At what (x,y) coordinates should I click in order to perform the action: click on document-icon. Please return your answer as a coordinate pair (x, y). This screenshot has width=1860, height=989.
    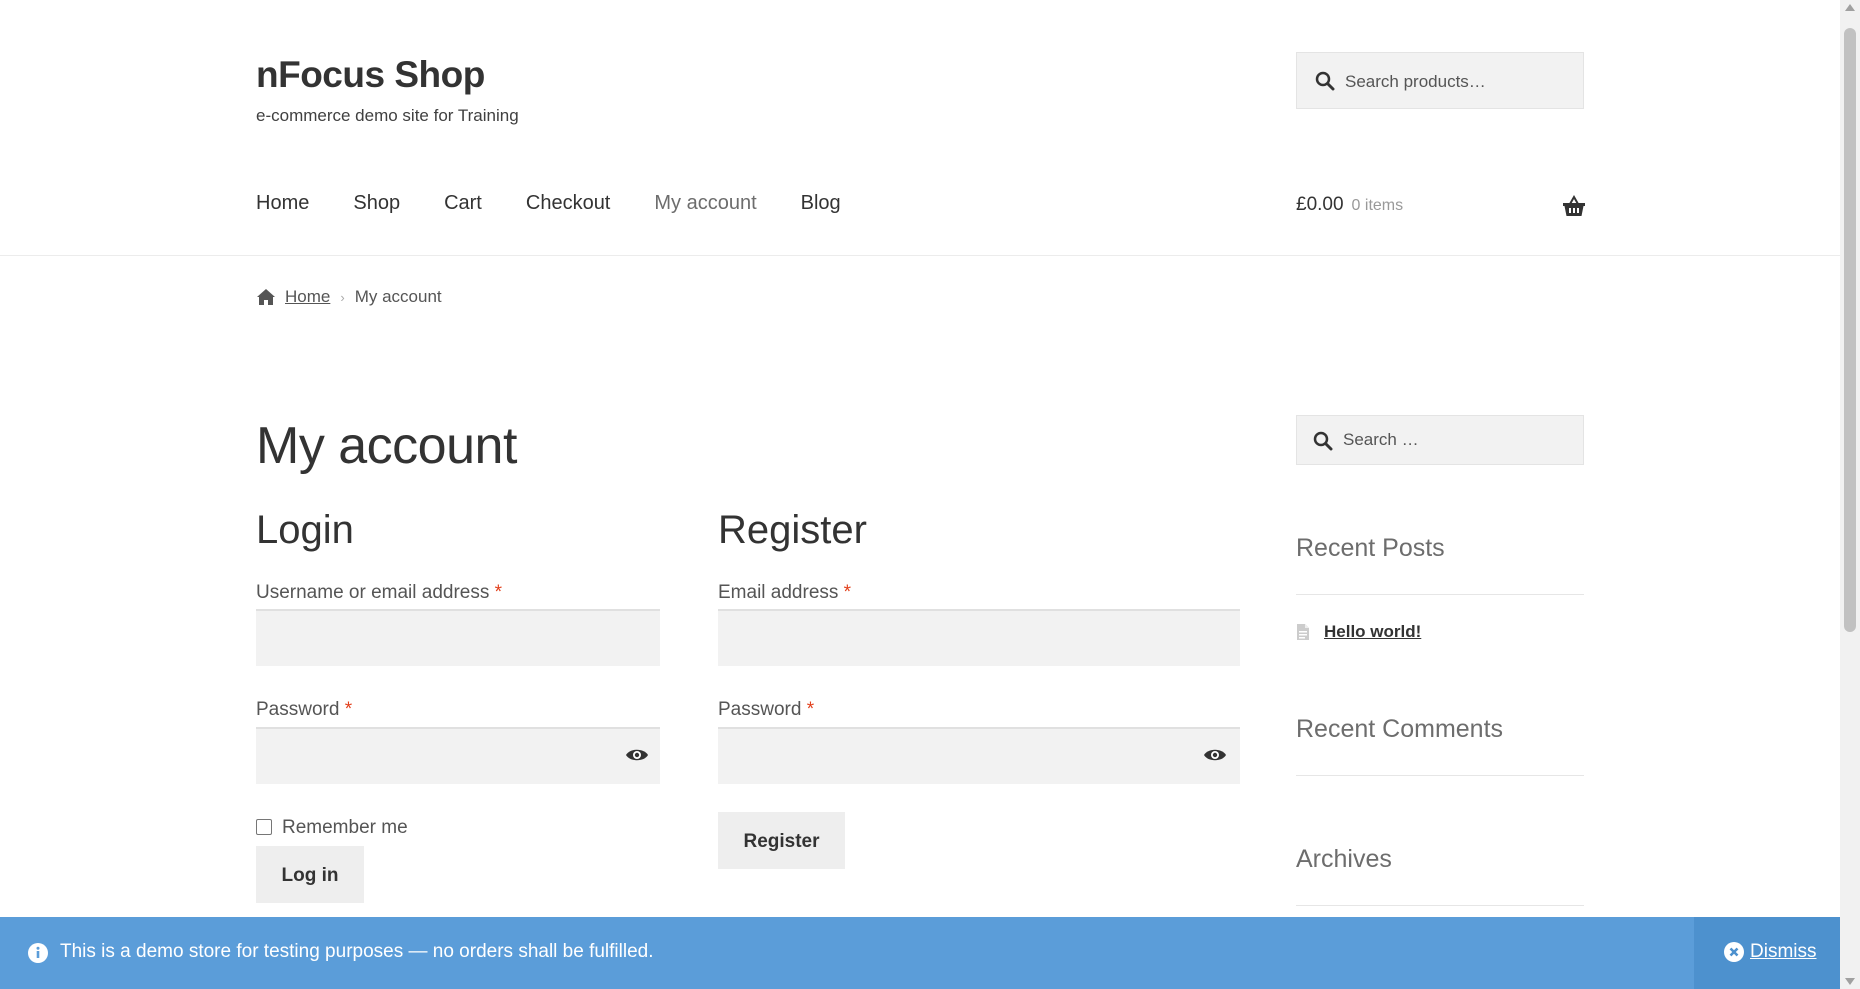
    Looking at the image, I should click on (1303, 632).